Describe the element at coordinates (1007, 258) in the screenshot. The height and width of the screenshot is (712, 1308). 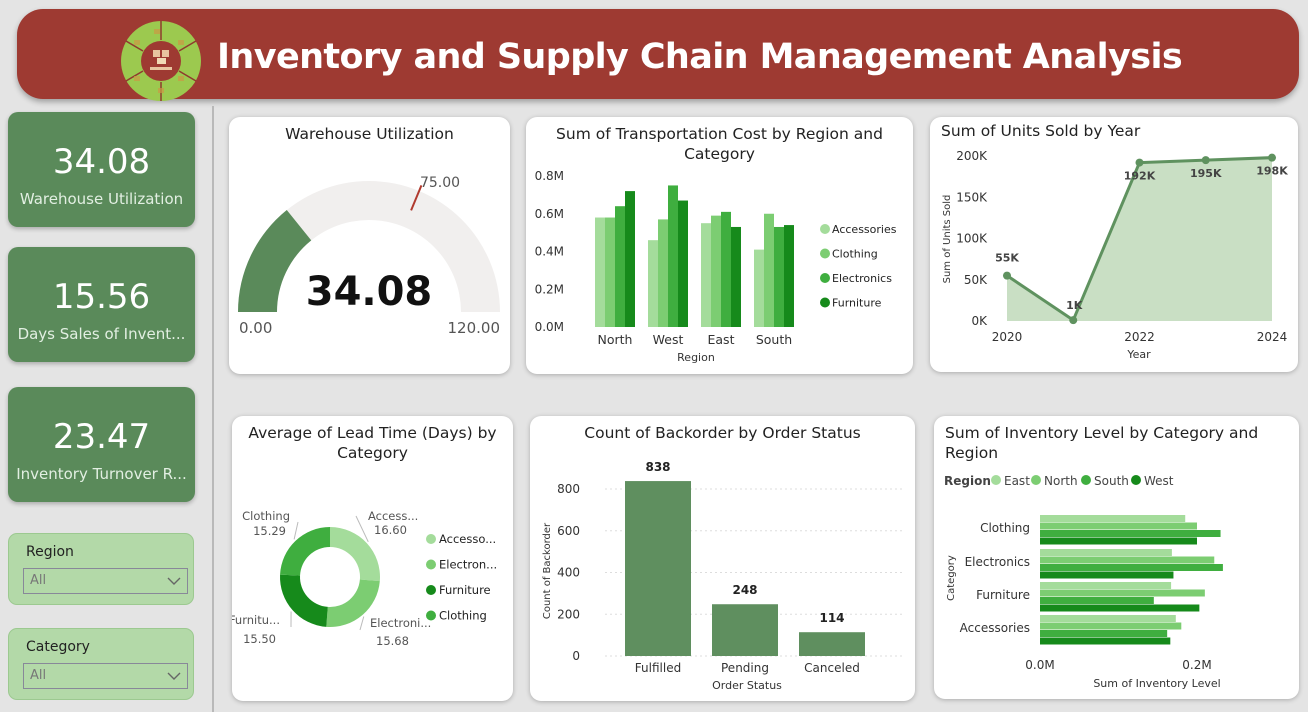
I see `data-label: 55K` at that location.